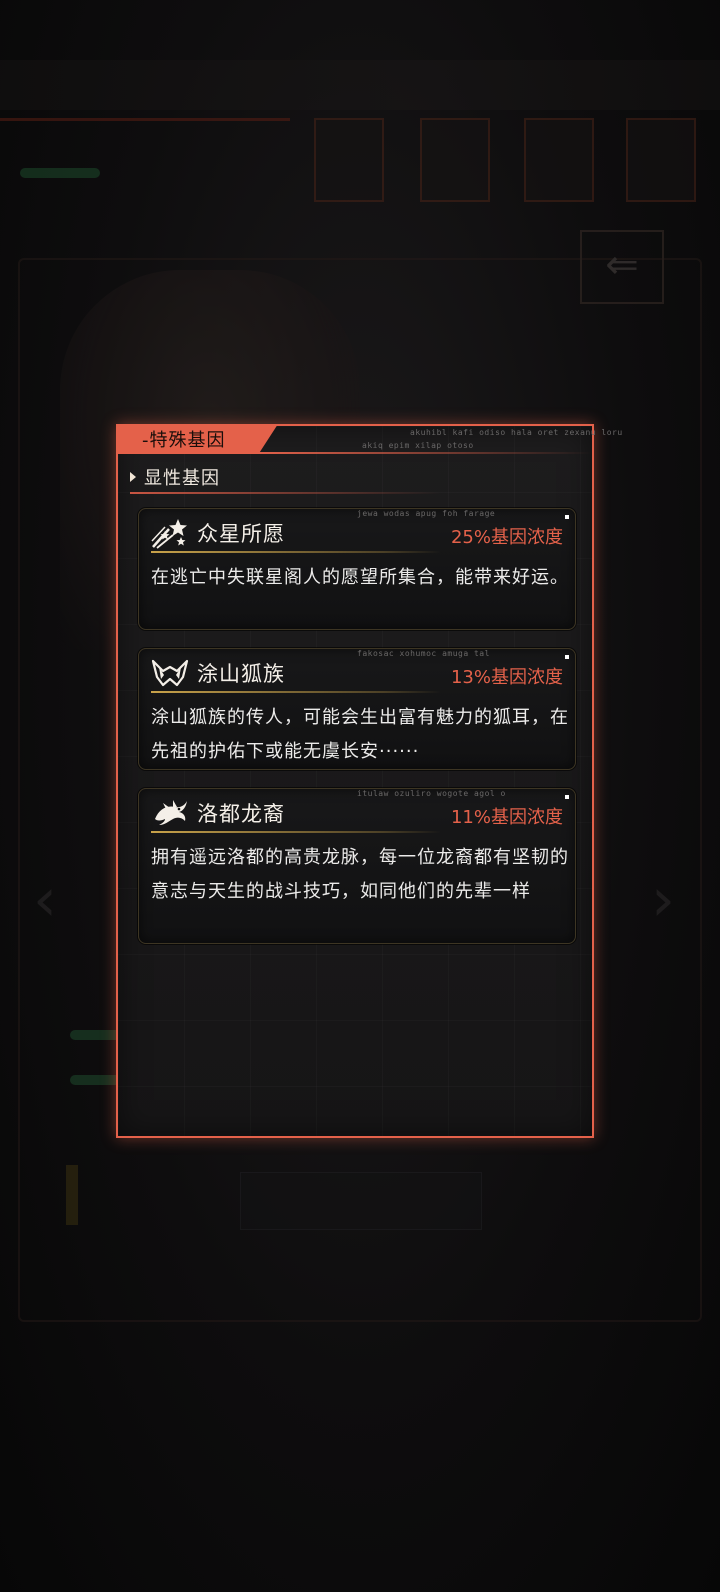 The width and height of the screenshot is (720, 1592). Describe the element at coordinates (145, 119) in the screenshot. I see `background-divider` at that location.